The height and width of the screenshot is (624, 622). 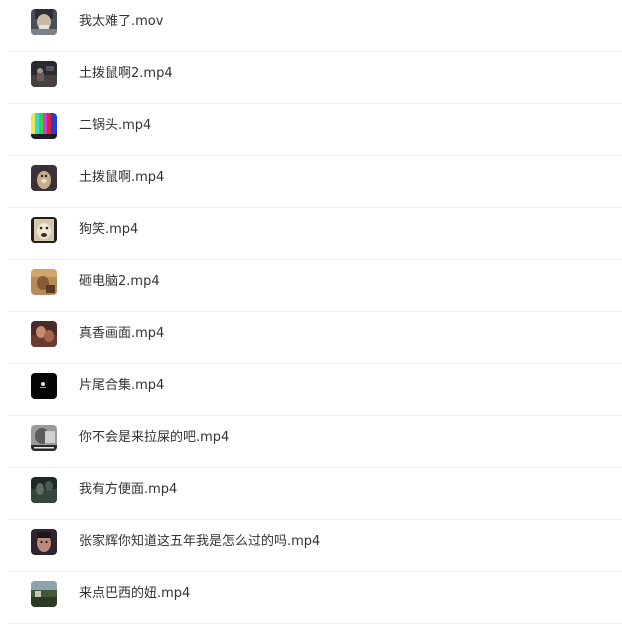 I want to click on list-item: 狗笑.mp4, so click(x=311, y=234).